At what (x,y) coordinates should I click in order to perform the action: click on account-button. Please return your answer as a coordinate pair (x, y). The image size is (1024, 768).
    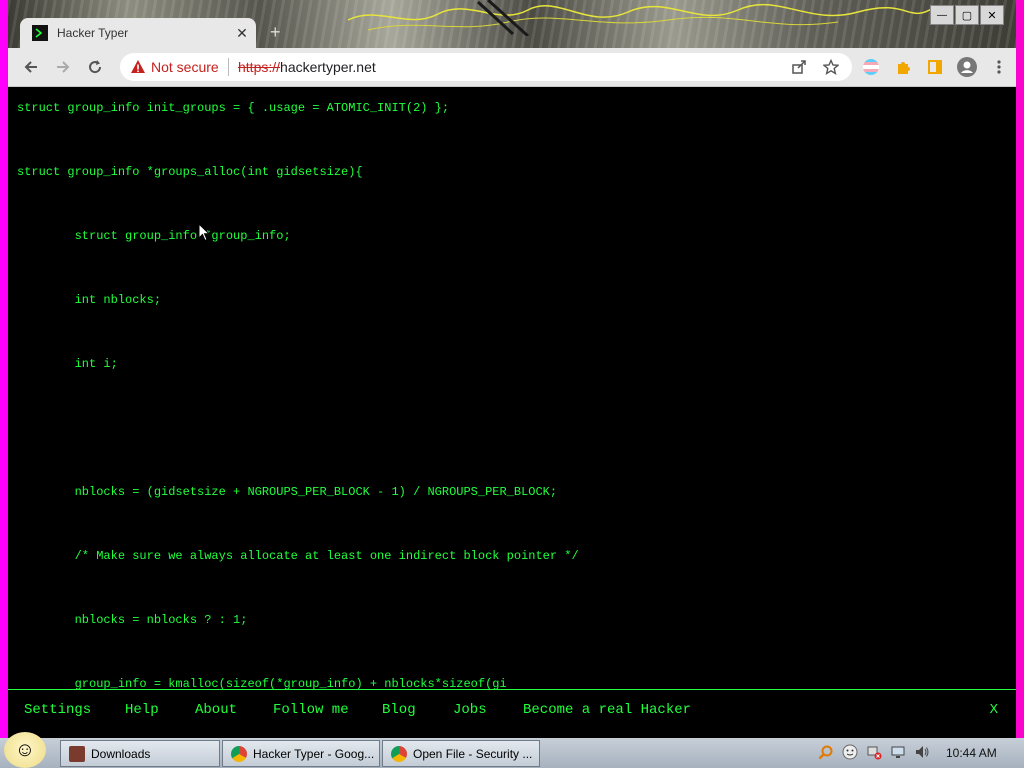
    Looking at the image, I should click on (967, 67).